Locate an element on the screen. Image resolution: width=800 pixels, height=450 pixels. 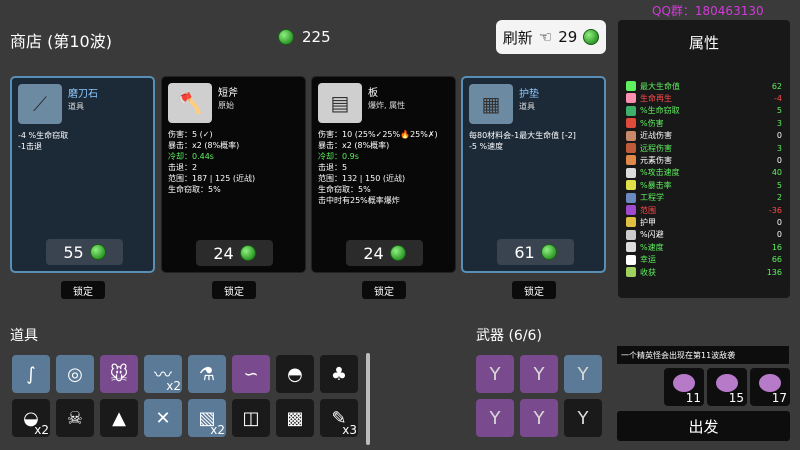
pipe-icon: ∫ is located at coordinates (31, 374).